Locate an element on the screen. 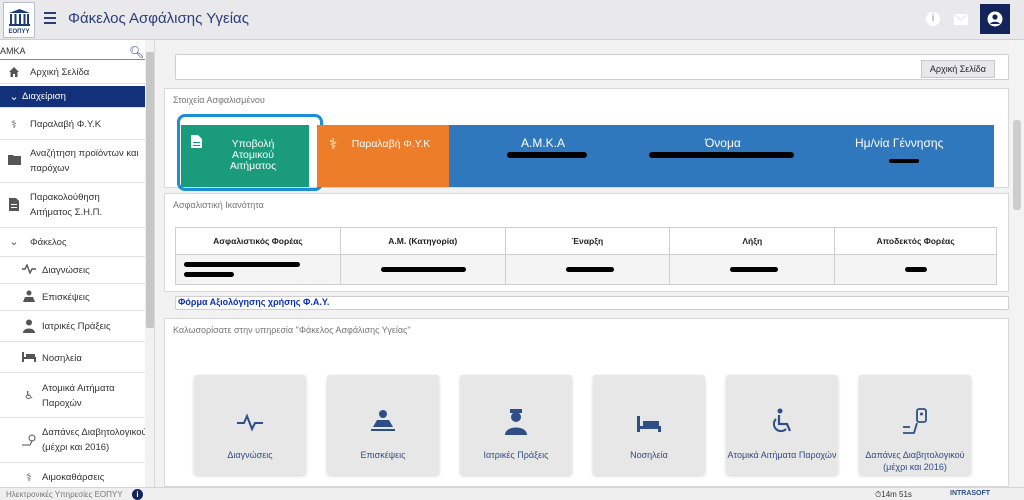 The image size is (1024, 500). menu-icon is located at coordinates (50, 19).